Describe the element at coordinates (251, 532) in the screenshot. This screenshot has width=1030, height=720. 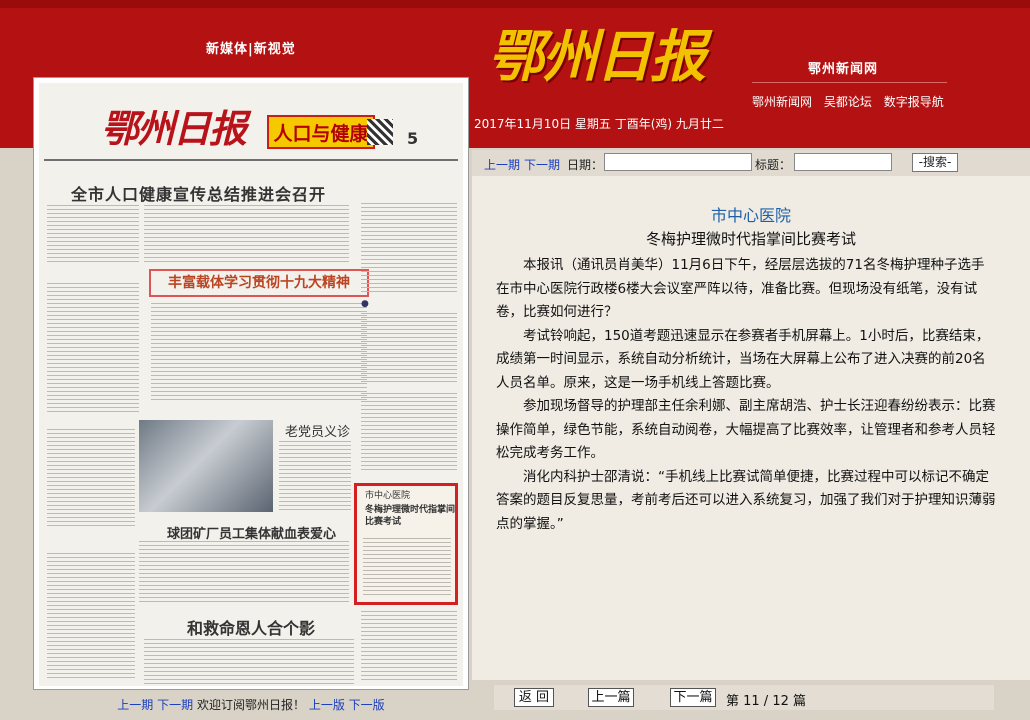
I see `paper-headline-blood: 球团矿厂员工集体献血表爱心` at that location.